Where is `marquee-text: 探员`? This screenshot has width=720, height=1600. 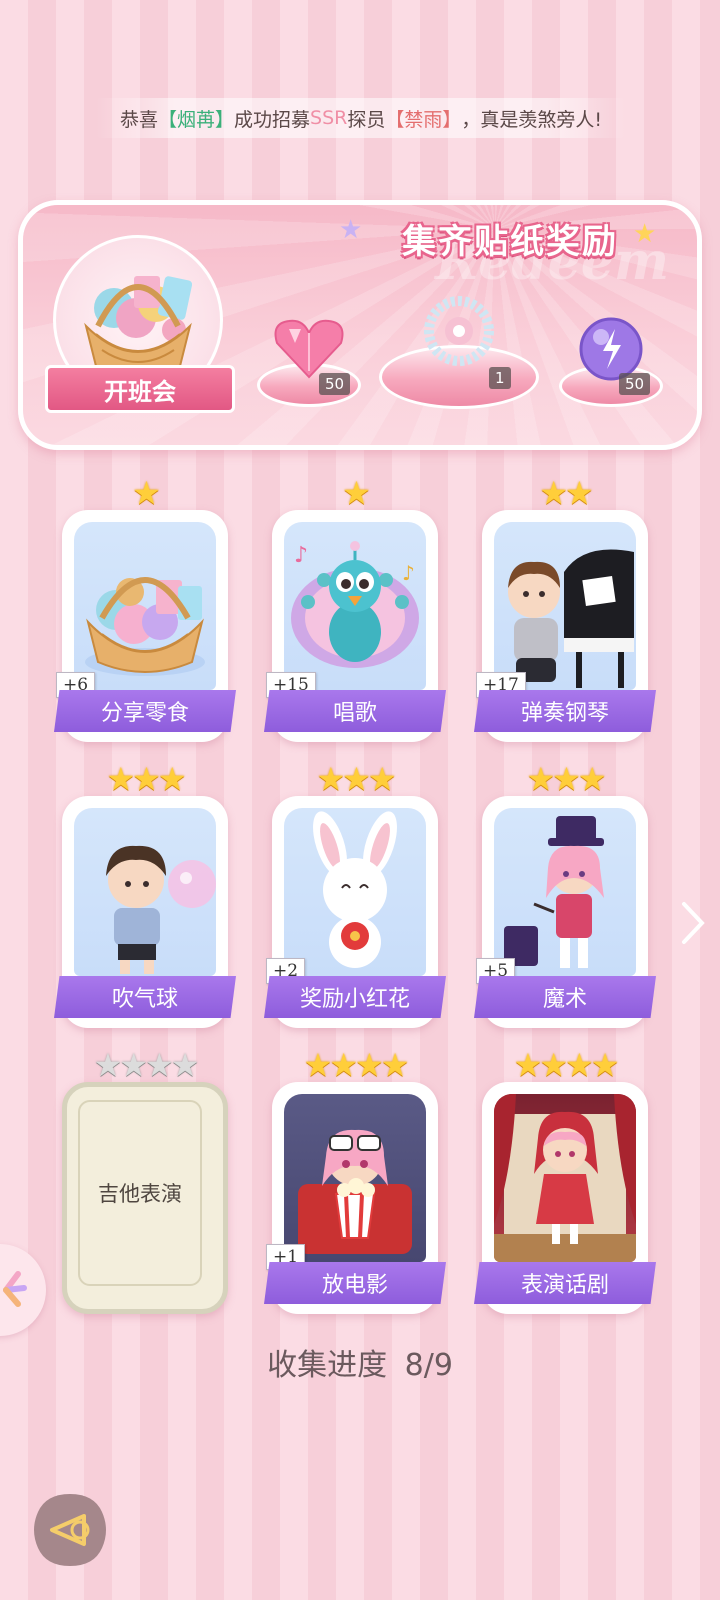
marquee-text: 探员 is located at coordinates (366, 119).